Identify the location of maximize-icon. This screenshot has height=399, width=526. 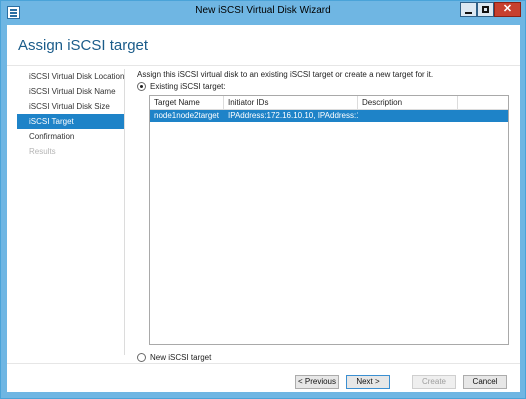
(485, 9).